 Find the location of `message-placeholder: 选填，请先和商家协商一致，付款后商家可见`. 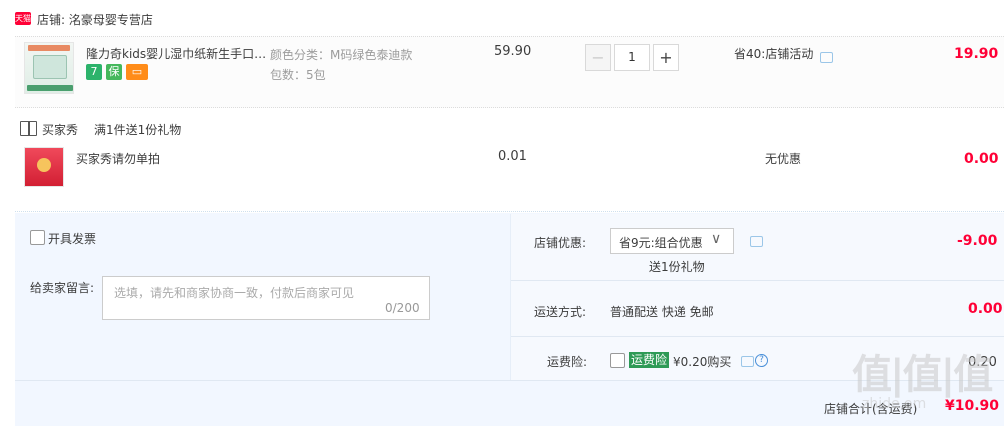

message-placeholder: 选填，请先和商家协商一致，付款后商家可见 is located at coordinates (234, 293).